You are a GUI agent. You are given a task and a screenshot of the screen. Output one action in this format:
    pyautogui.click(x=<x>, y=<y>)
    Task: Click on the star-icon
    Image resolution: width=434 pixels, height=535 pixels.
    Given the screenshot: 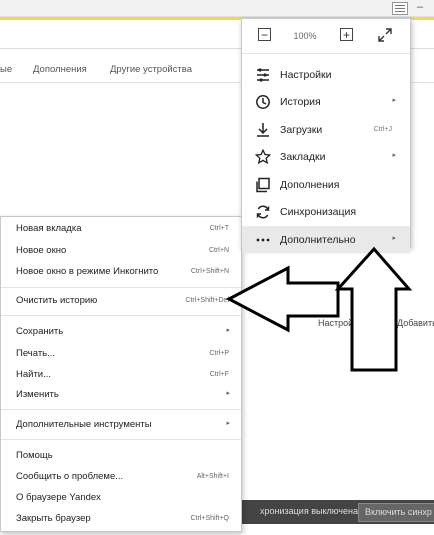 What is the action you would take?
    pyautogui.click(x=263, y=156)
    